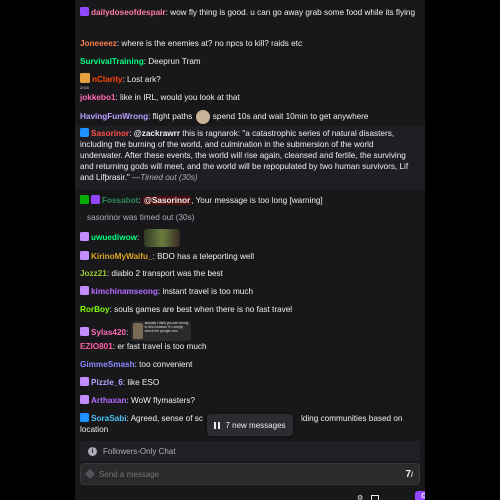 The image size is (500, 500). I want to click on chat-username: Jozz21, so click(93, 273).